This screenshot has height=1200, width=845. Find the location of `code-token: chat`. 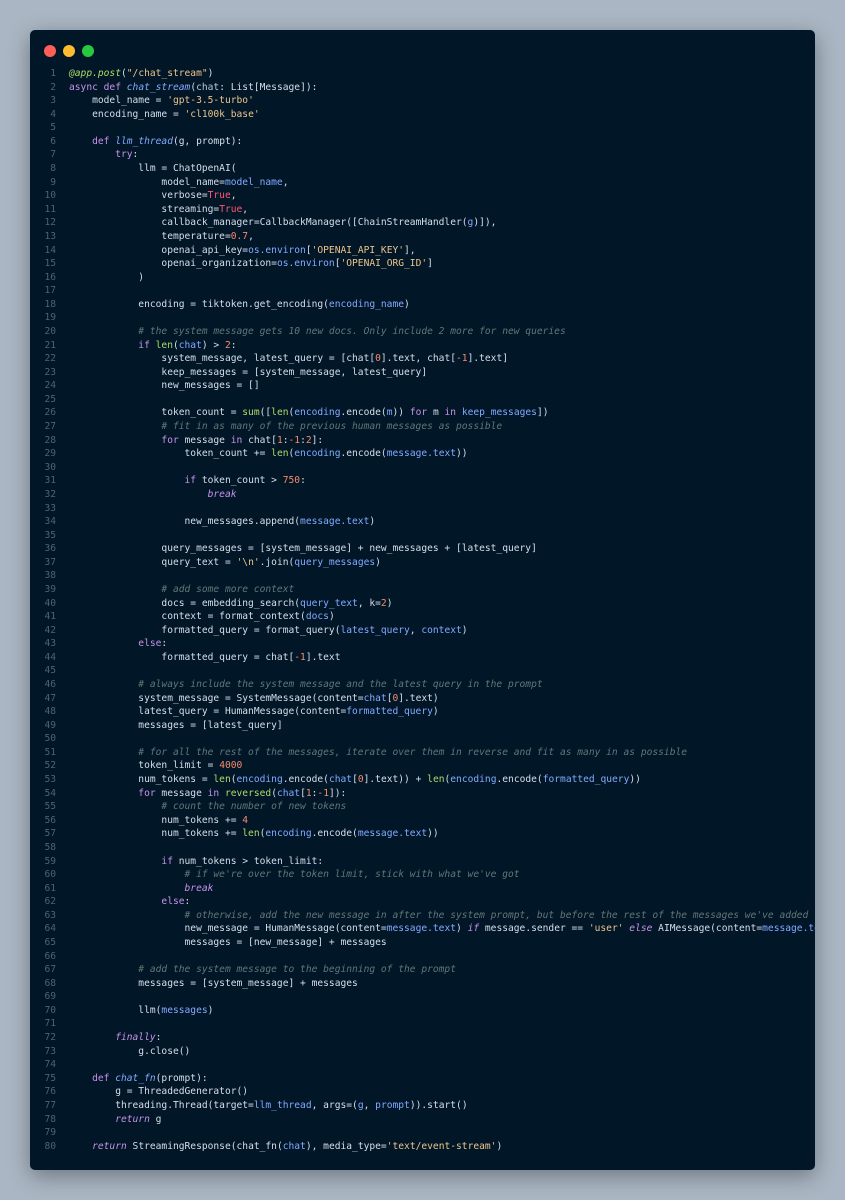

code-token: chat is located at coordinates (208, 87).